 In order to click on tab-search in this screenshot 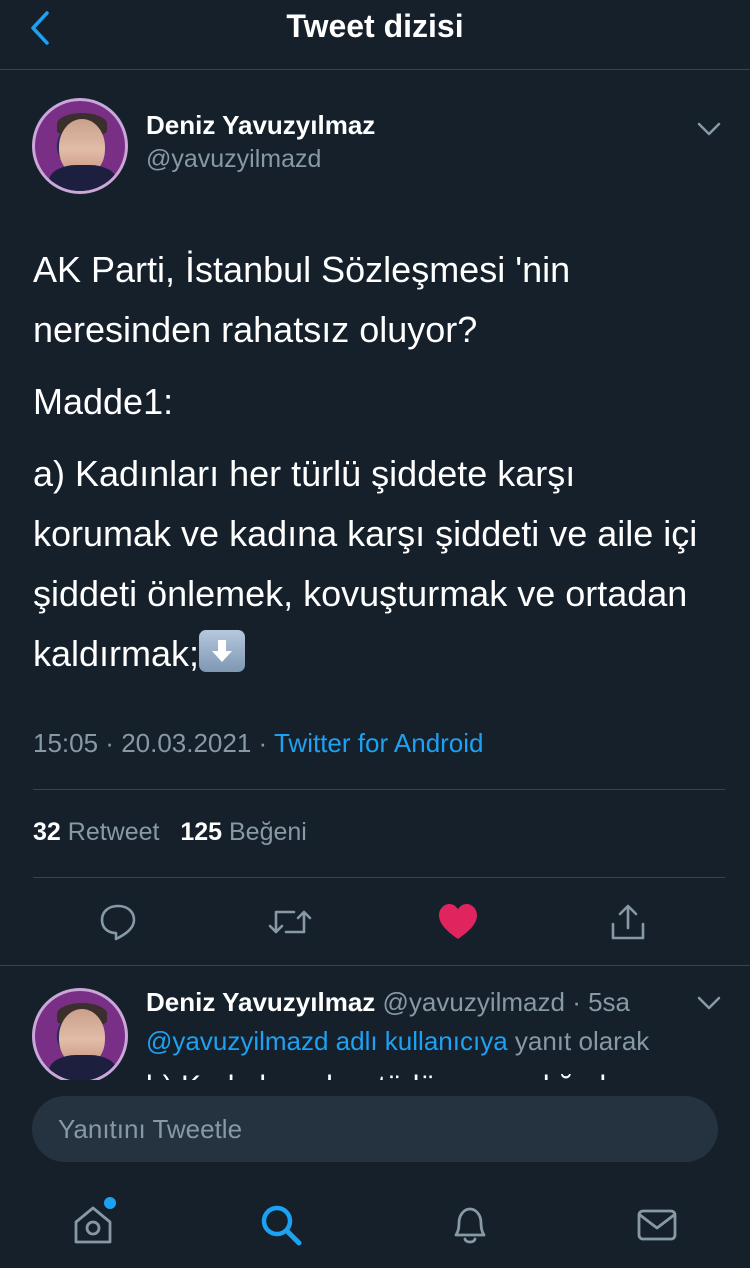, I will do `click(281, 1225)`.